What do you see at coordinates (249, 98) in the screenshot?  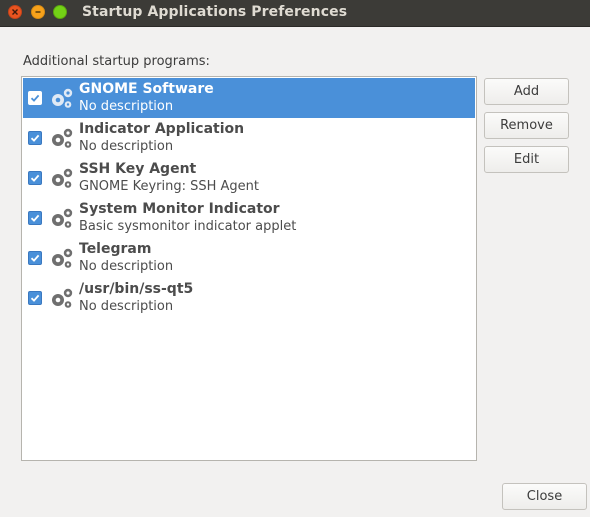 I see `list-item: GNOME Software No description` at bounding box center [249, 98].